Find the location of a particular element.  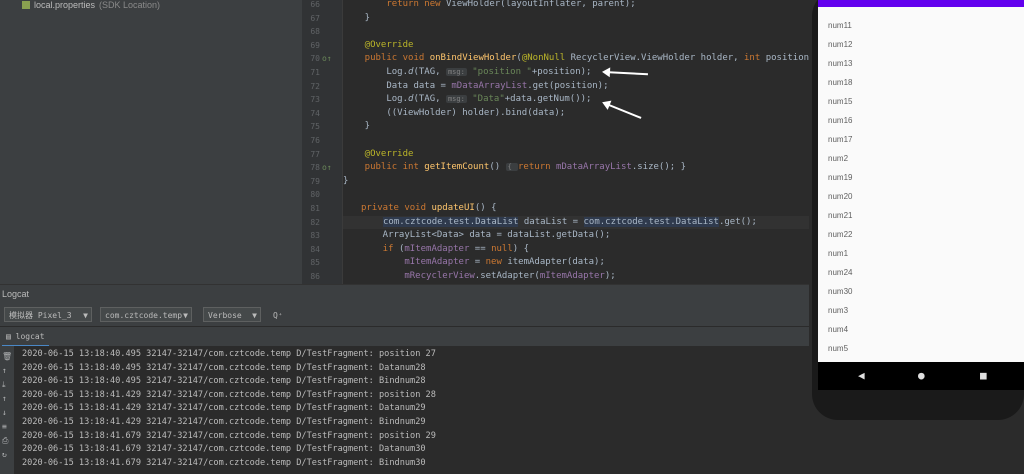

line-number: 77 is located at coordinates (315, 154).